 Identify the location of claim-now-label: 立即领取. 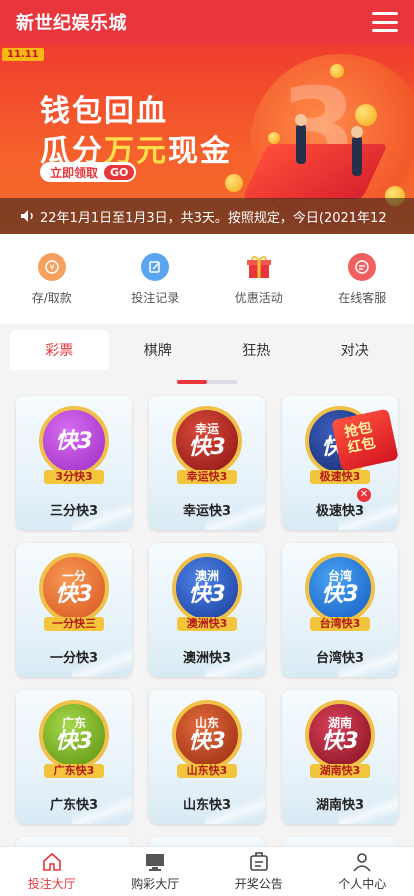
(74, 172).